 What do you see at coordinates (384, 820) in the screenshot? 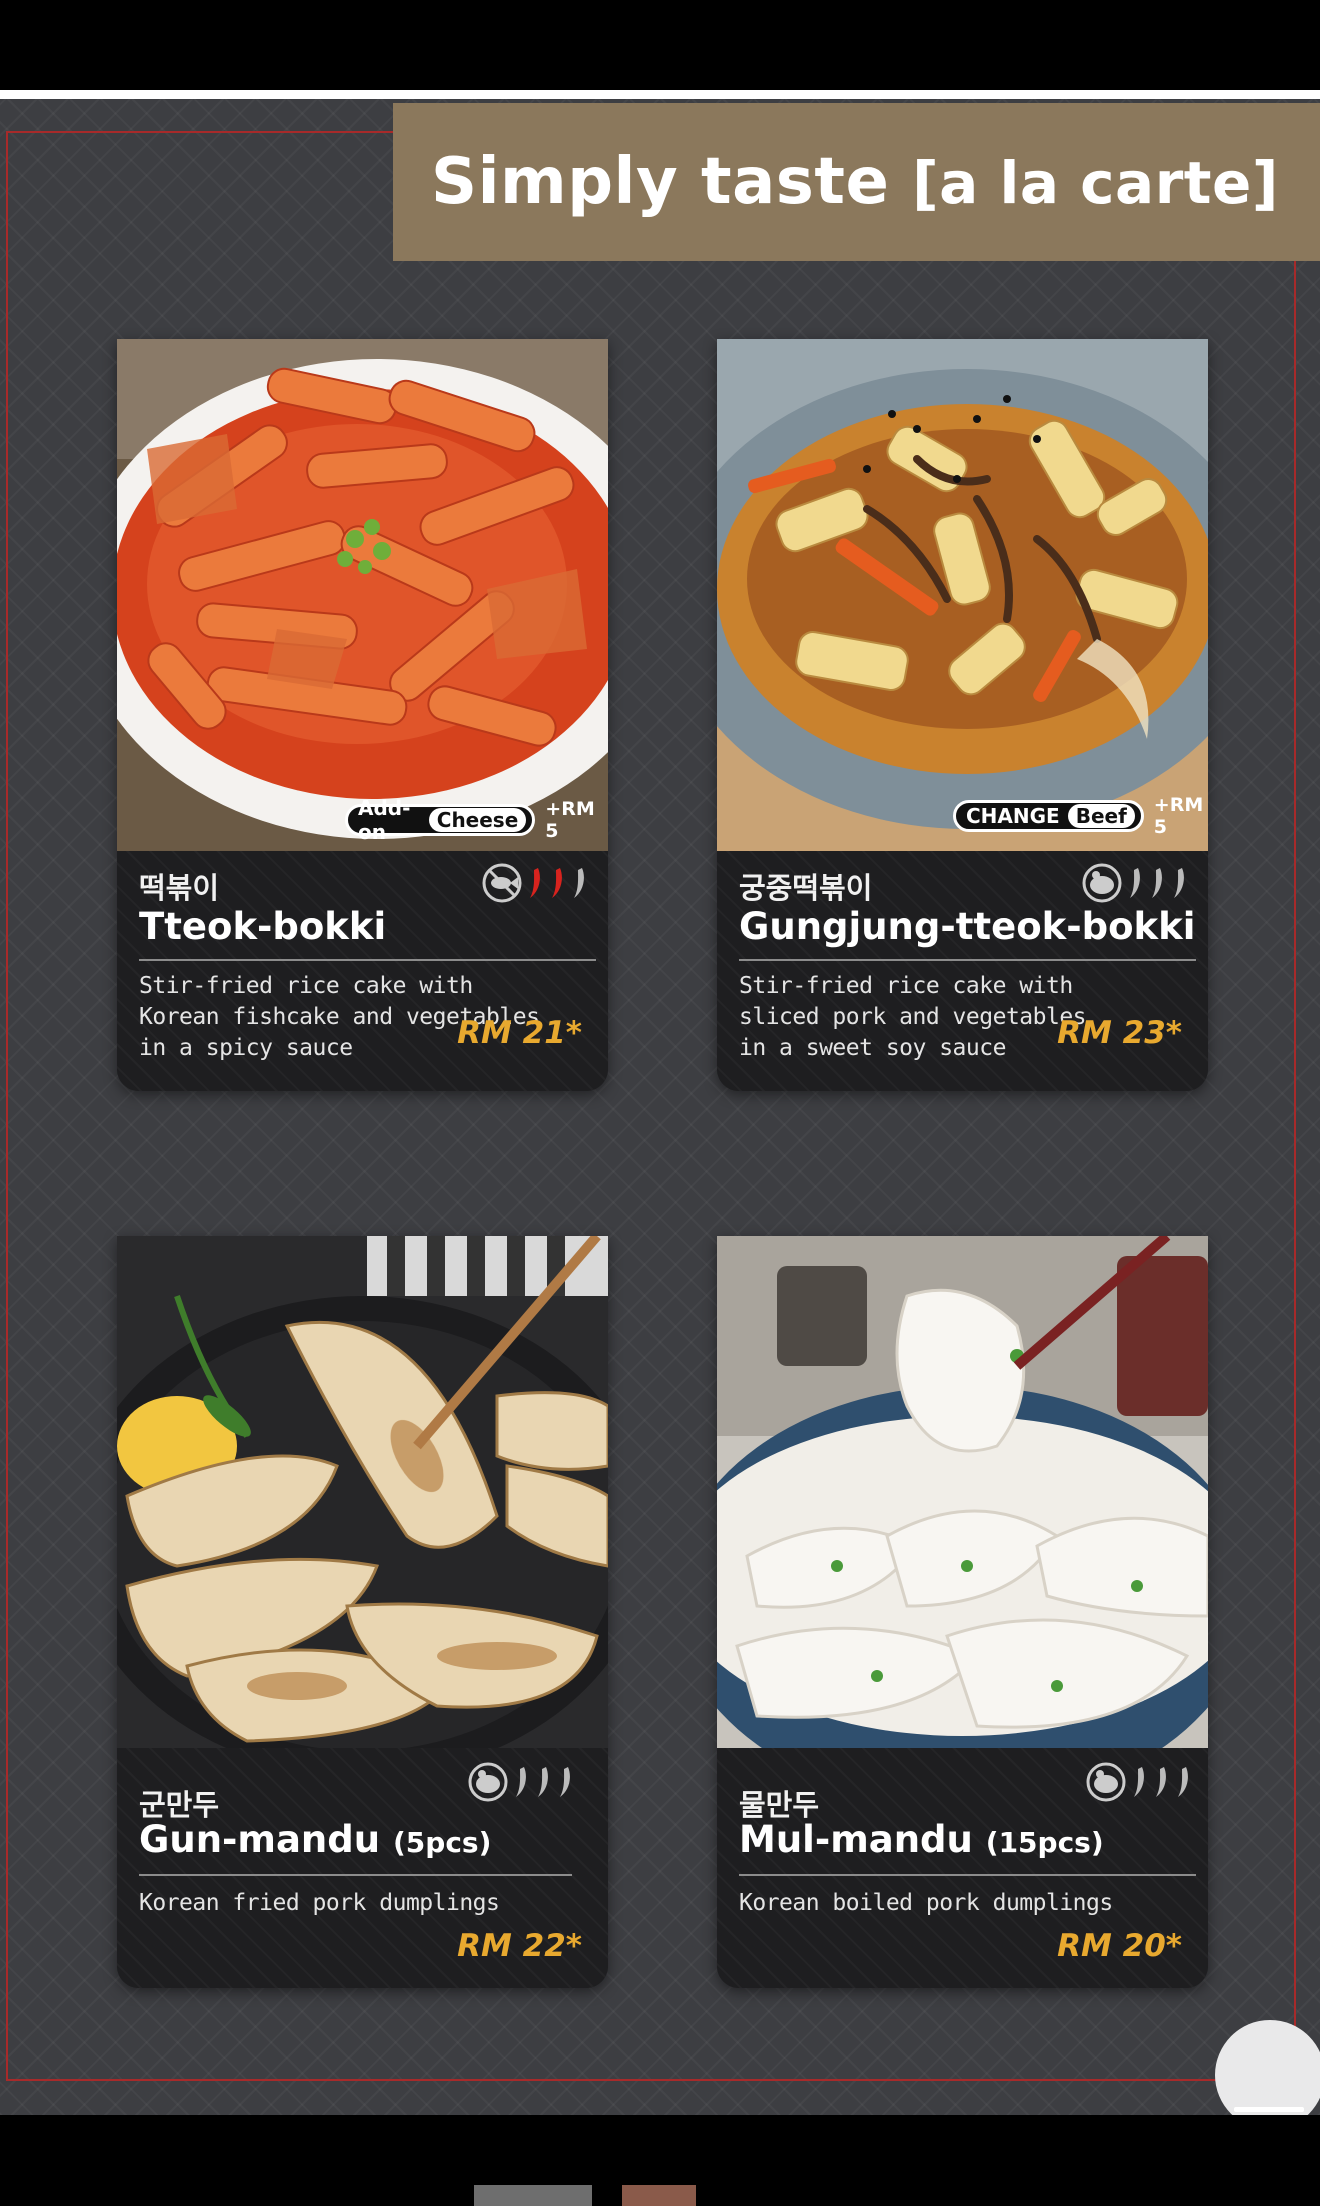
I see `addon-label: Add-on` at bounding box center [384, 820].